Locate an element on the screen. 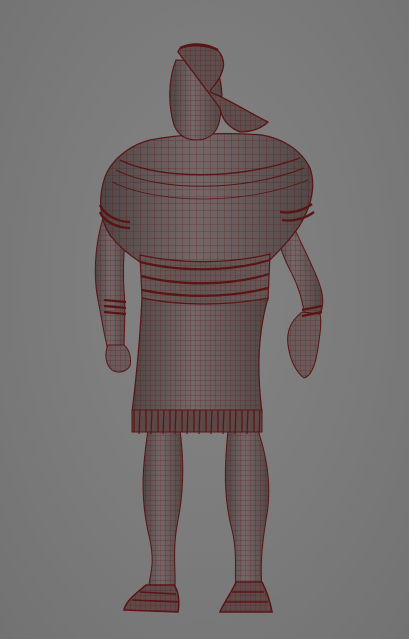 Image resolution: width=409 pixels, height=639 pixels. right-hand is located at coordinates (118, 358).